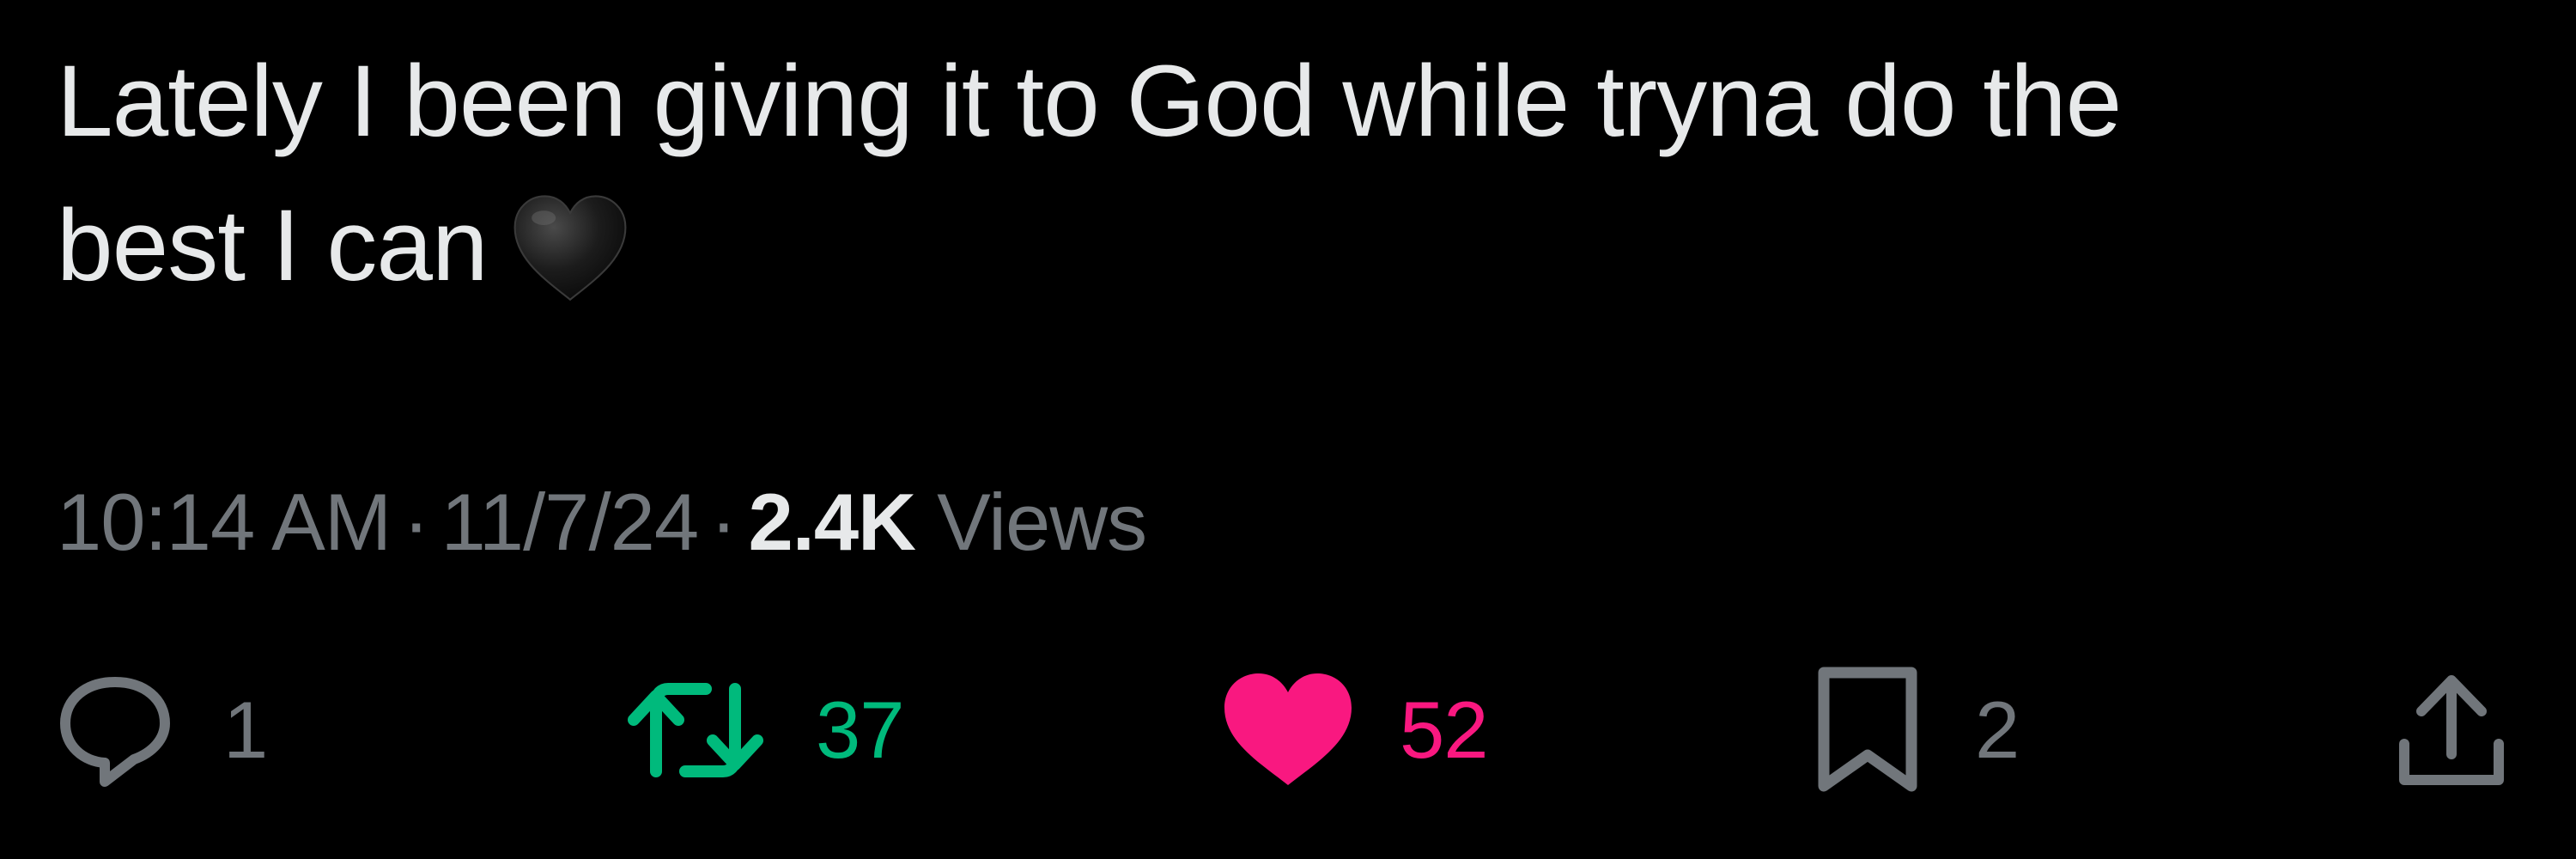  Describe the element at coordinates (246, 730) in the screenshot. I see `reply-count: 1` at that location.